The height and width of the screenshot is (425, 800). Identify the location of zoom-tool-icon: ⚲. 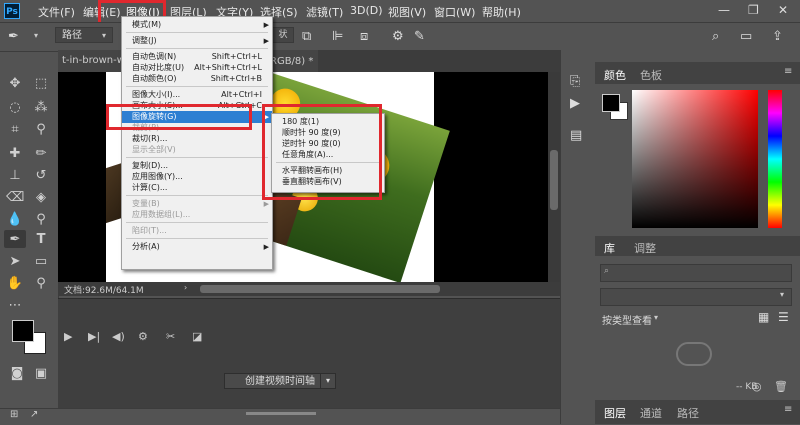
(41, 283).